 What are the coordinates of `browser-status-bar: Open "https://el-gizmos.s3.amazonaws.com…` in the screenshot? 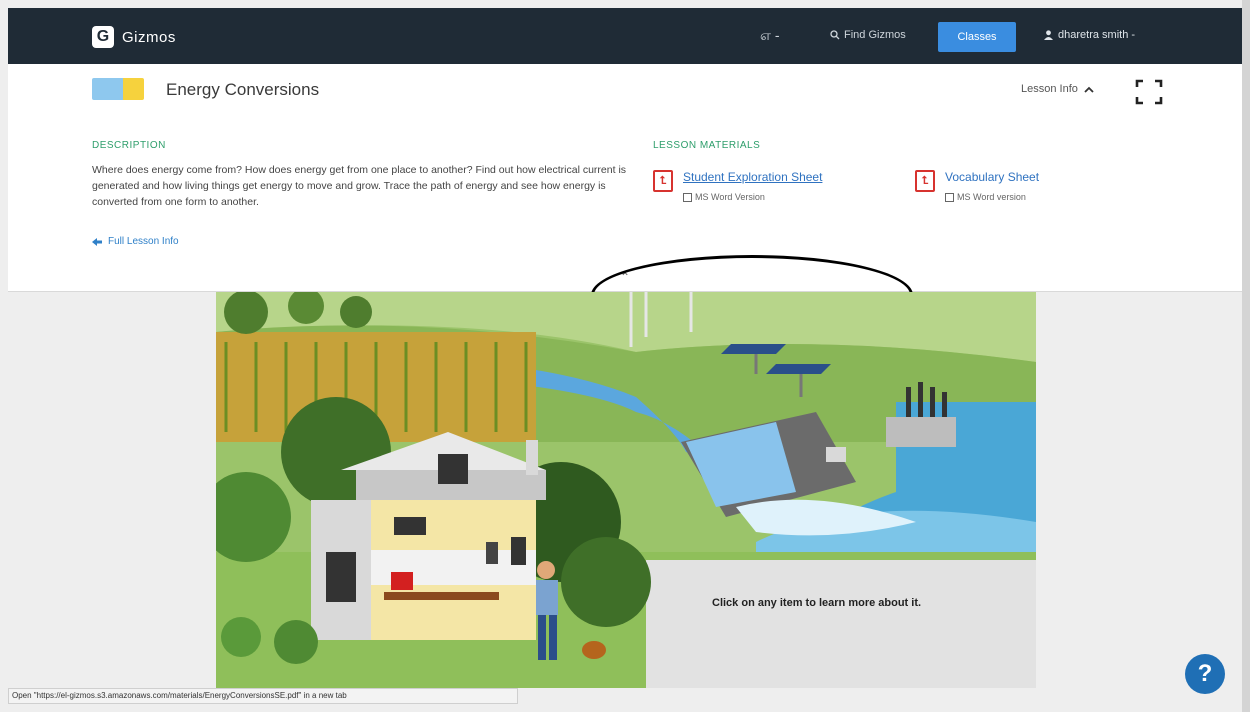 It's located at (263, 696).